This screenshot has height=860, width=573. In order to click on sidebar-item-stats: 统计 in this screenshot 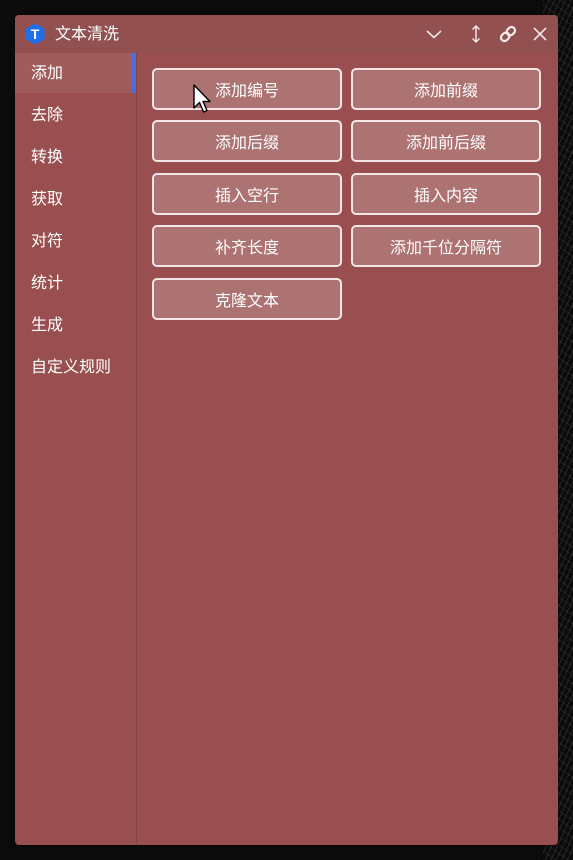, I will do `click(75, 283)`.